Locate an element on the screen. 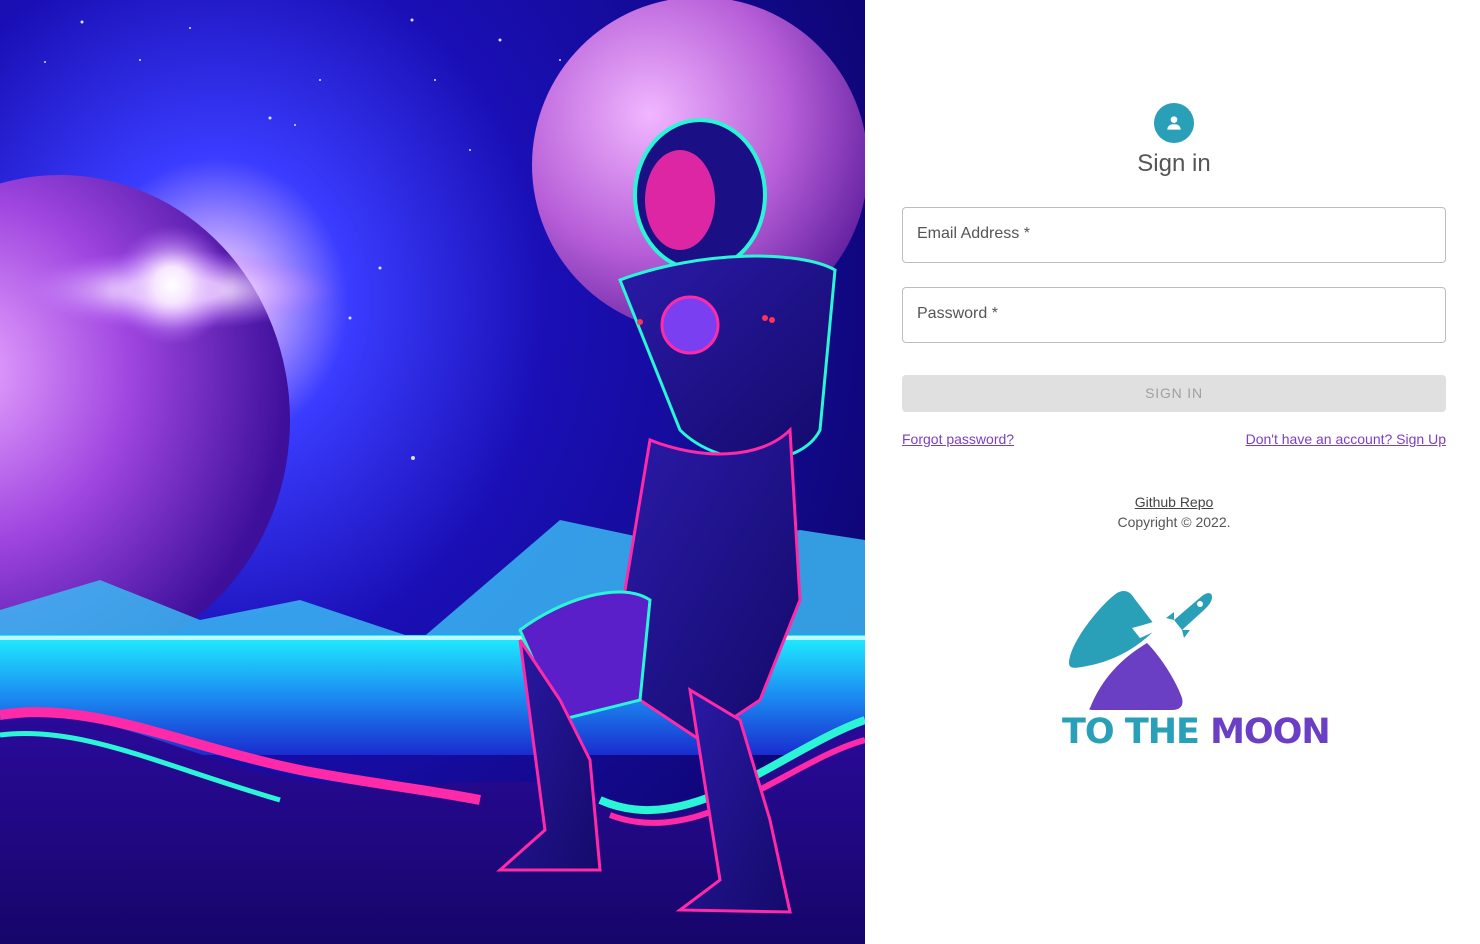  to-the-moon-logo: TO THE MOON is located at coordinates (1196, 673).